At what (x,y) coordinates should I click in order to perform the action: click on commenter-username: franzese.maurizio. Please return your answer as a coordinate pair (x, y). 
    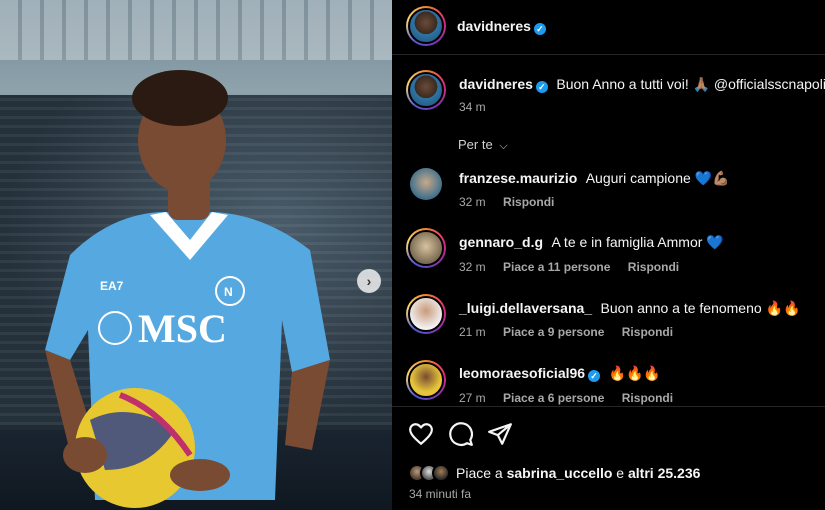
    Looking at the image, I should click on (518, 178).